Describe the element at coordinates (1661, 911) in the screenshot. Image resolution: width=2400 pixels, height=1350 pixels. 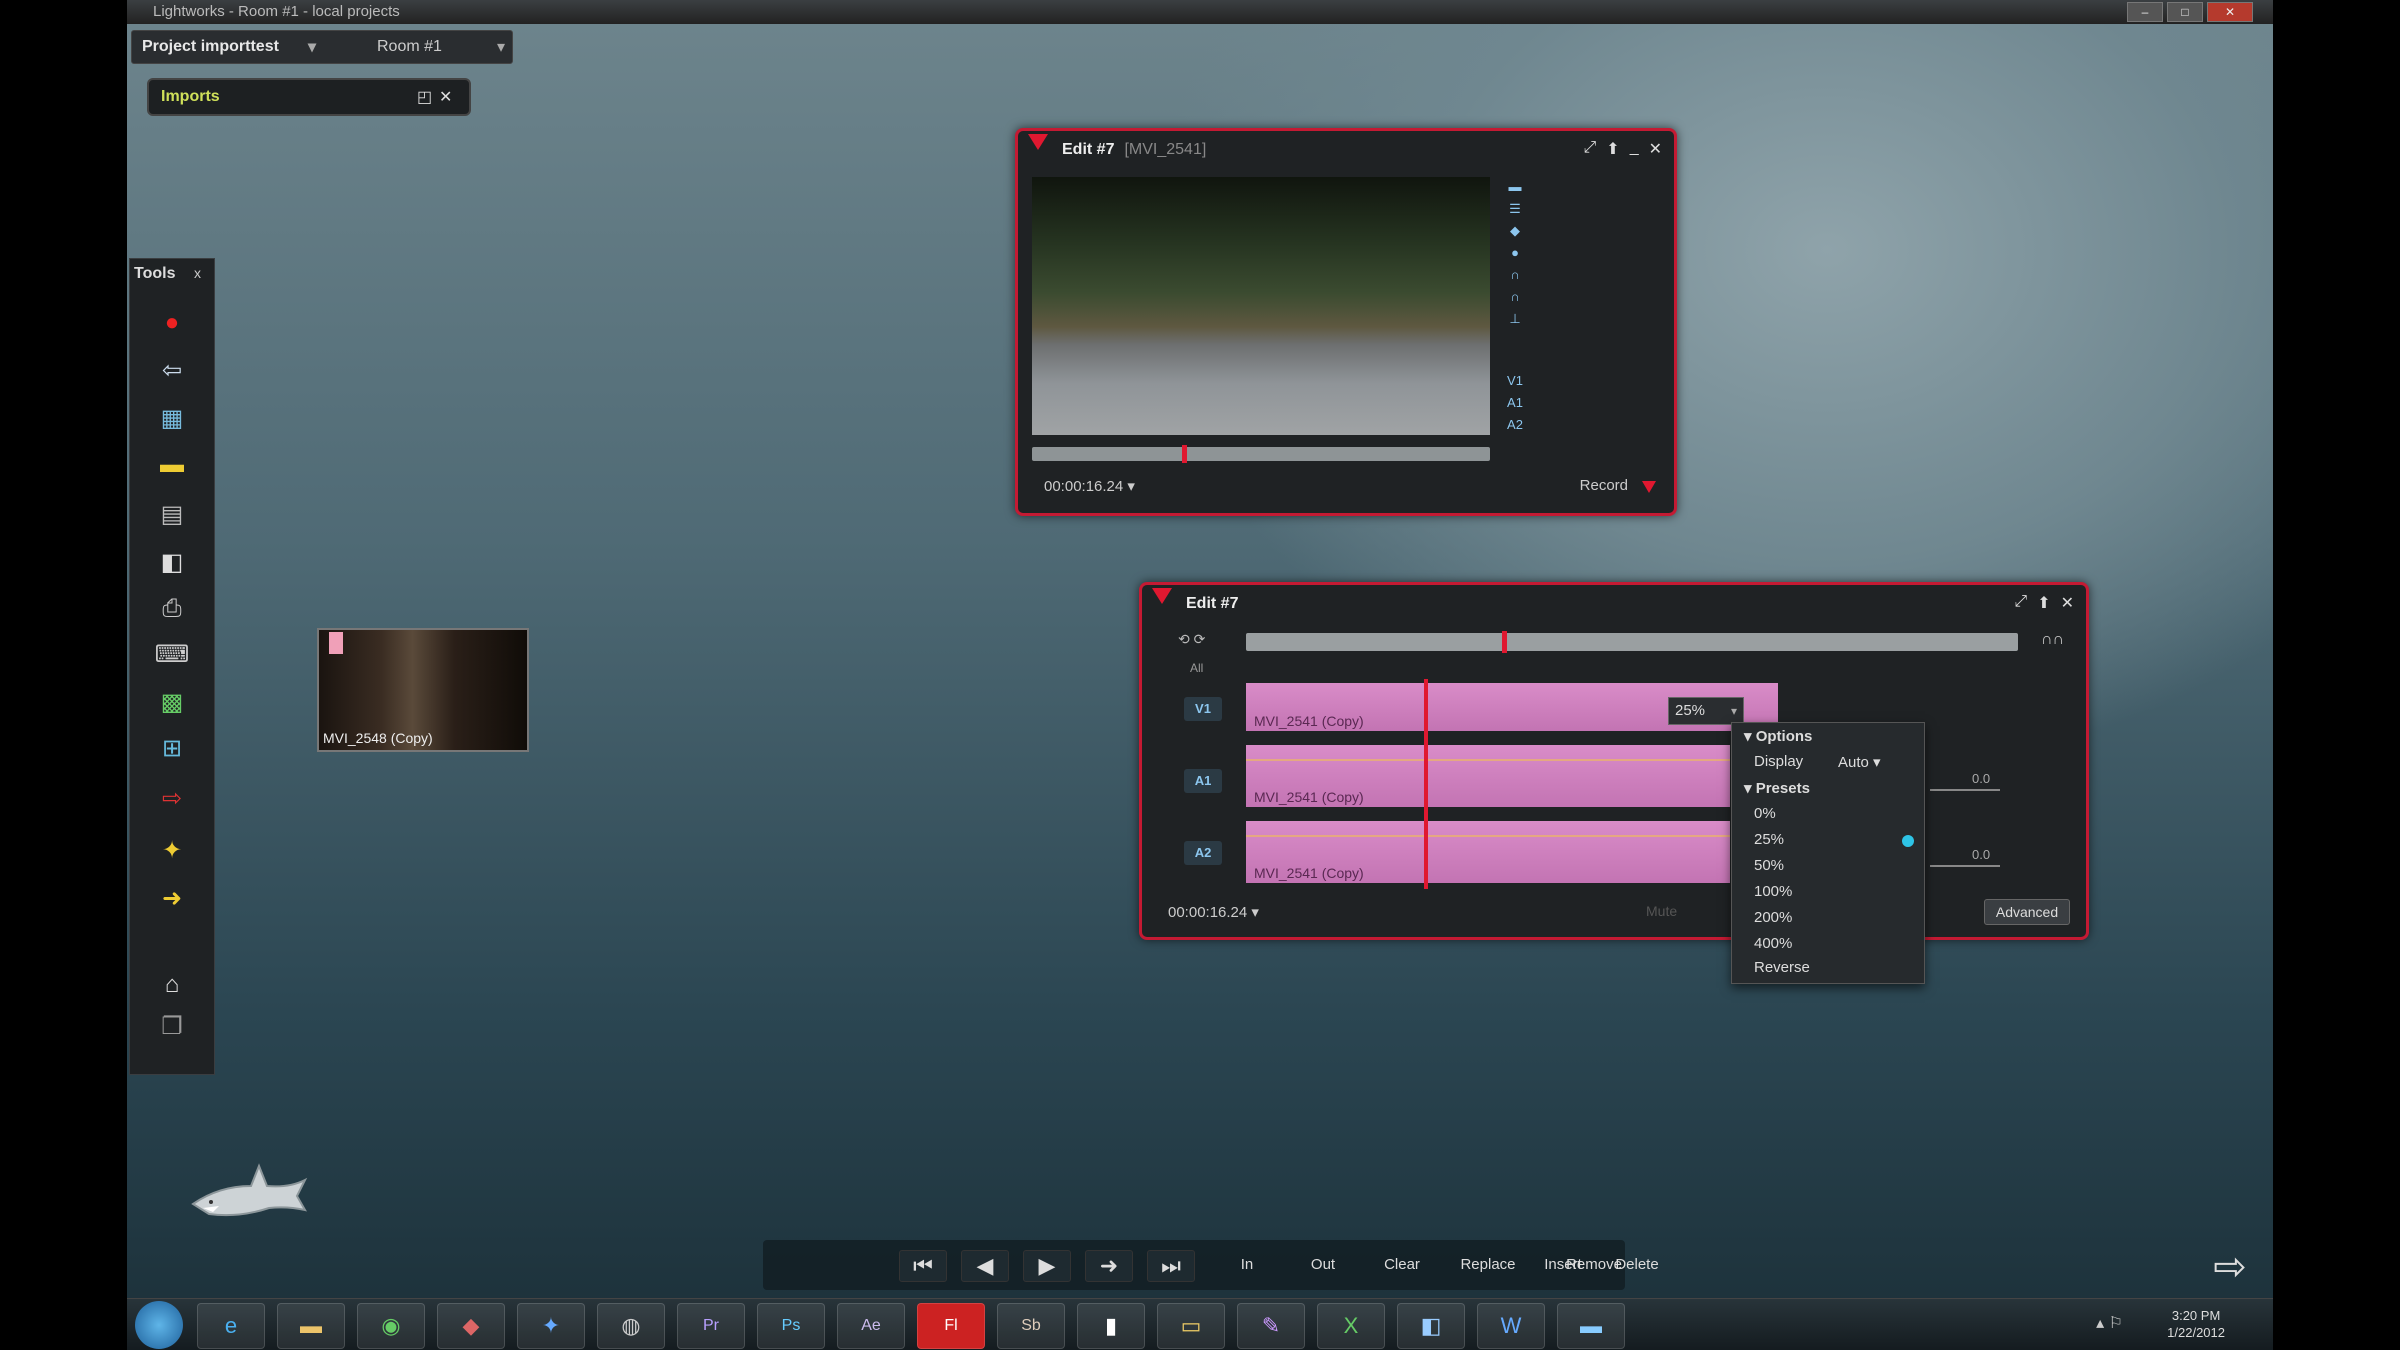
I see `mute-button: Mute` at that location.